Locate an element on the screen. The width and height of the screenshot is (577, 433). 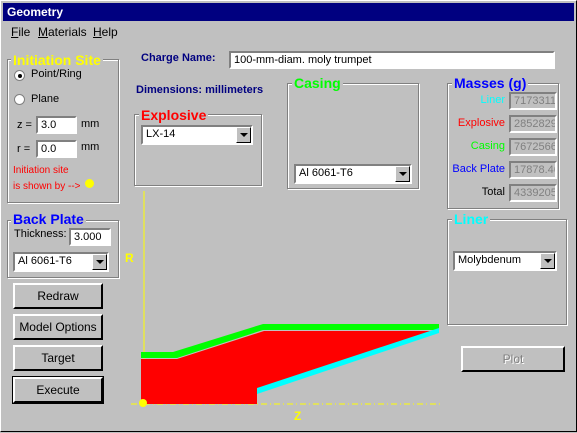
menu-bar: File Materials Help is located at coordinates (288, 32).